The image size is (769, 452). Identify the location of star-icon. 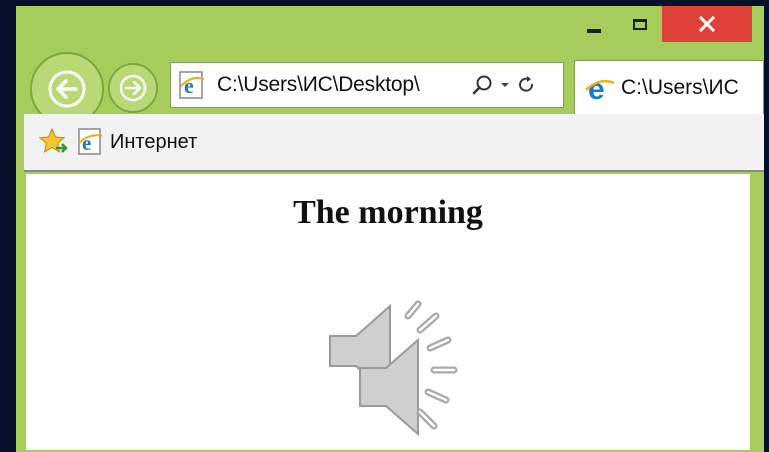
(54, 142).